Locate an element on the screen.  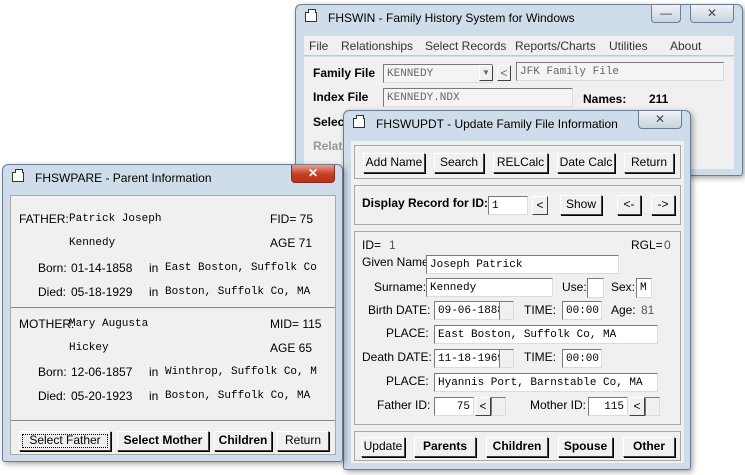
mother-id-input: 115 is located at coordinates (608, 406).